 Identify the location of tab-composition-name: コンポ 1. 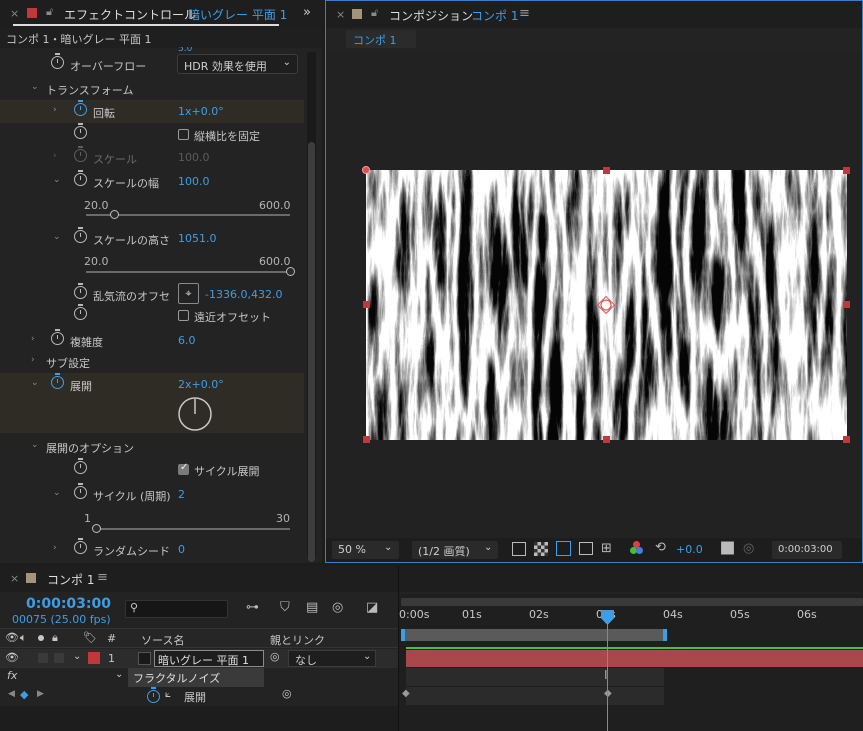
(494, 15).